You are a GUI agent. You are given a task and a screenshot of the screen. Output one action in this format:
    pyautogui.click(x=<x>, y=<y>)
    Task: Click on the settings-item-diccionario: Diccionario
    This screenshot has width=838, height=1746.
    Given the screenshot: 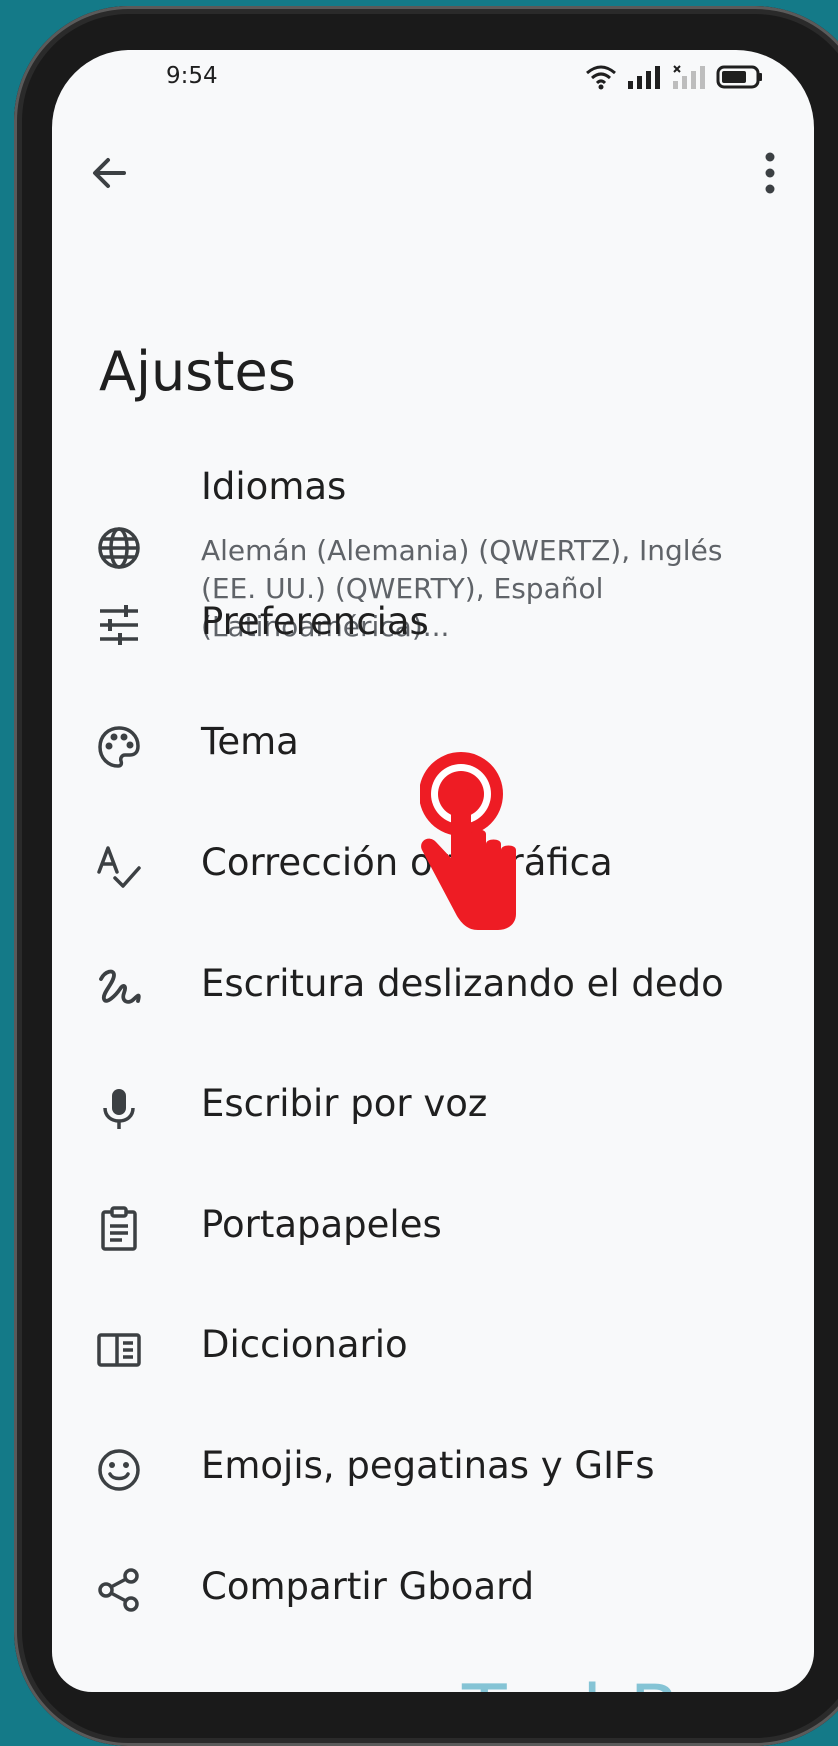 What is the action you would take?
    pyautogui.click(x=433, y=1353)
    